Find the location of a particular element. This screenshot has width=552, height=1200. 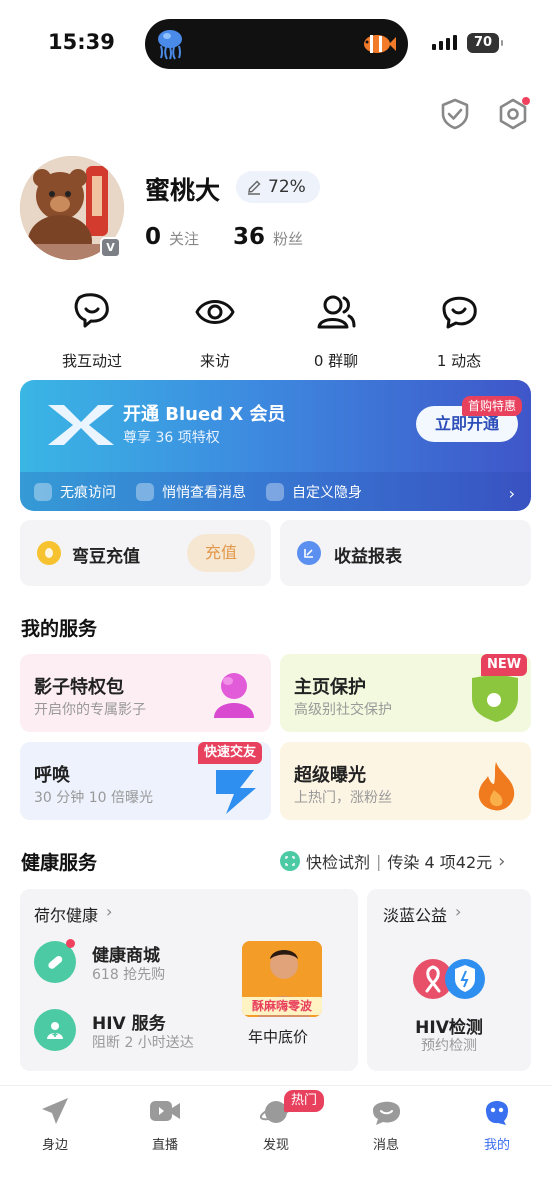

ghost-icon is located at coordinates (275, 491).